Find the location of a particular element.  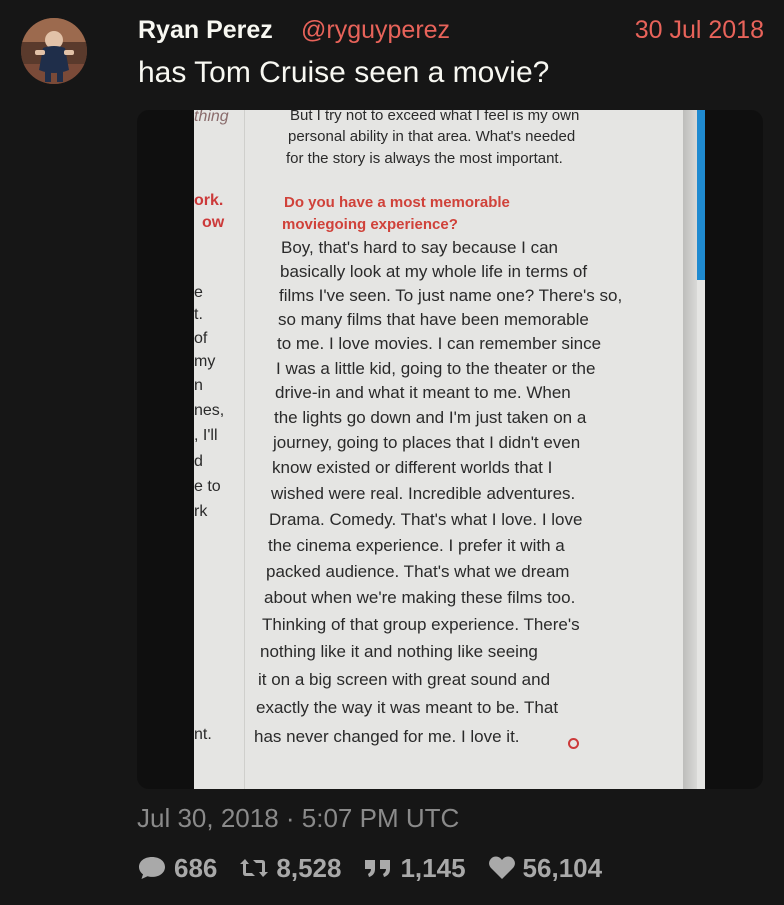

magazine-line: nothing like it and nothing like seeing is located at coordinates (399, 651).